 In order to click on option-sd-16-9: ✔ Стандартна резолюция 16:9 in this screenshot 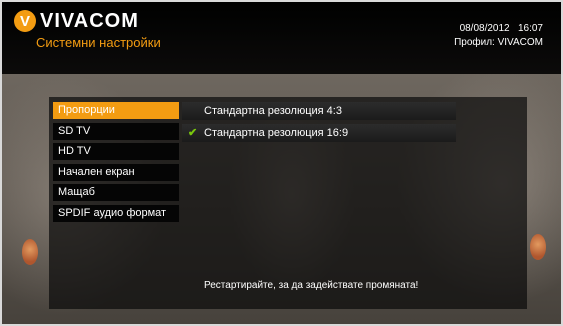, I will do `click(319, 133)`.